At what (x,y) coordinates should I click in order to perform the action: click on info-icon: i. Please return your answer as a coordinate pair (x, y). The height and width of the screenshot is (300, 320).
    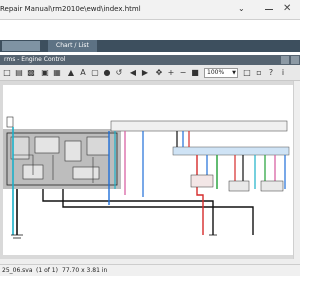
    Looking at the image, I should click on (283, 73).